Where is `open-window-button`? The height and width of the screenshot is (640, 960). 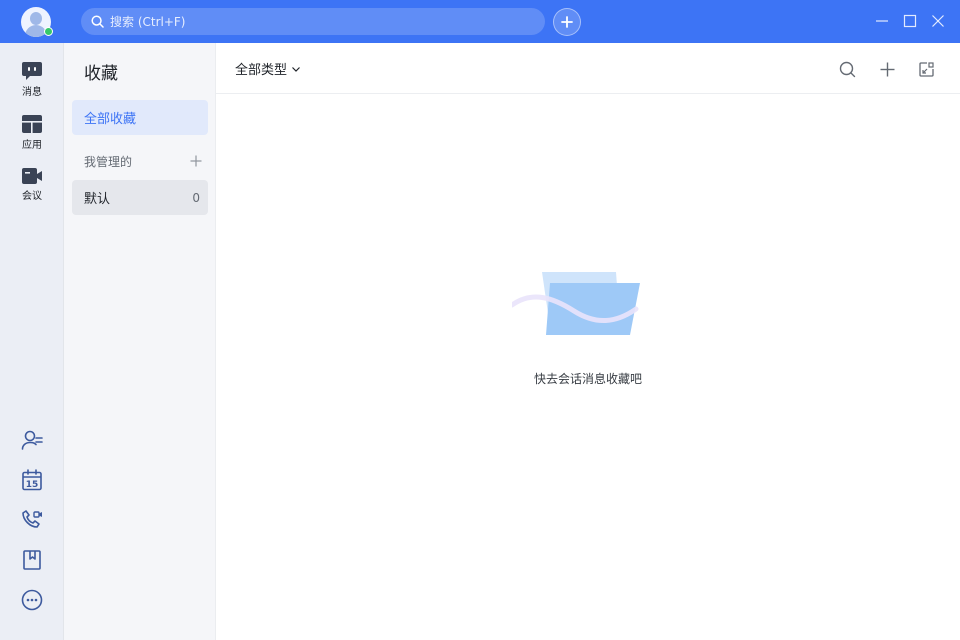
open-window-button is located at coordinates (926, 69).